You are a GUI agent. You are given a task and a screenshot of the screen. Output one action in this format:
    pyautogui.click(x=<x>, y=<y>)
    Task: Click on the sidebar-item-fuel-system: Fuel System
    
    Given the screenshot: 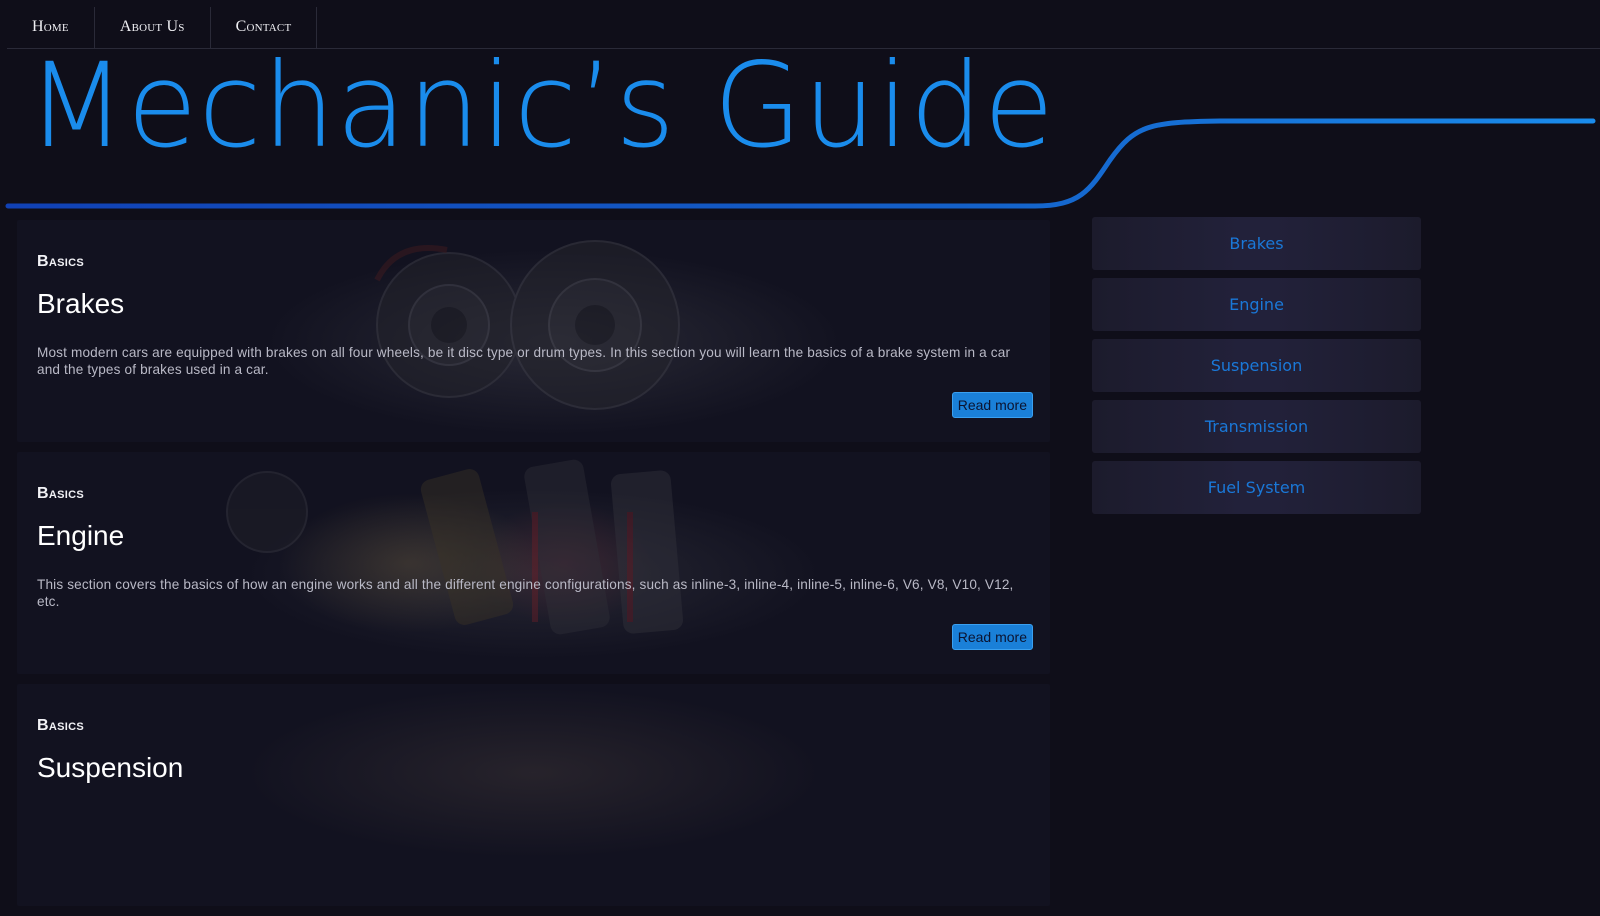 What is the action you would take?
    pyautogui.click(x=1256, y=487)
    